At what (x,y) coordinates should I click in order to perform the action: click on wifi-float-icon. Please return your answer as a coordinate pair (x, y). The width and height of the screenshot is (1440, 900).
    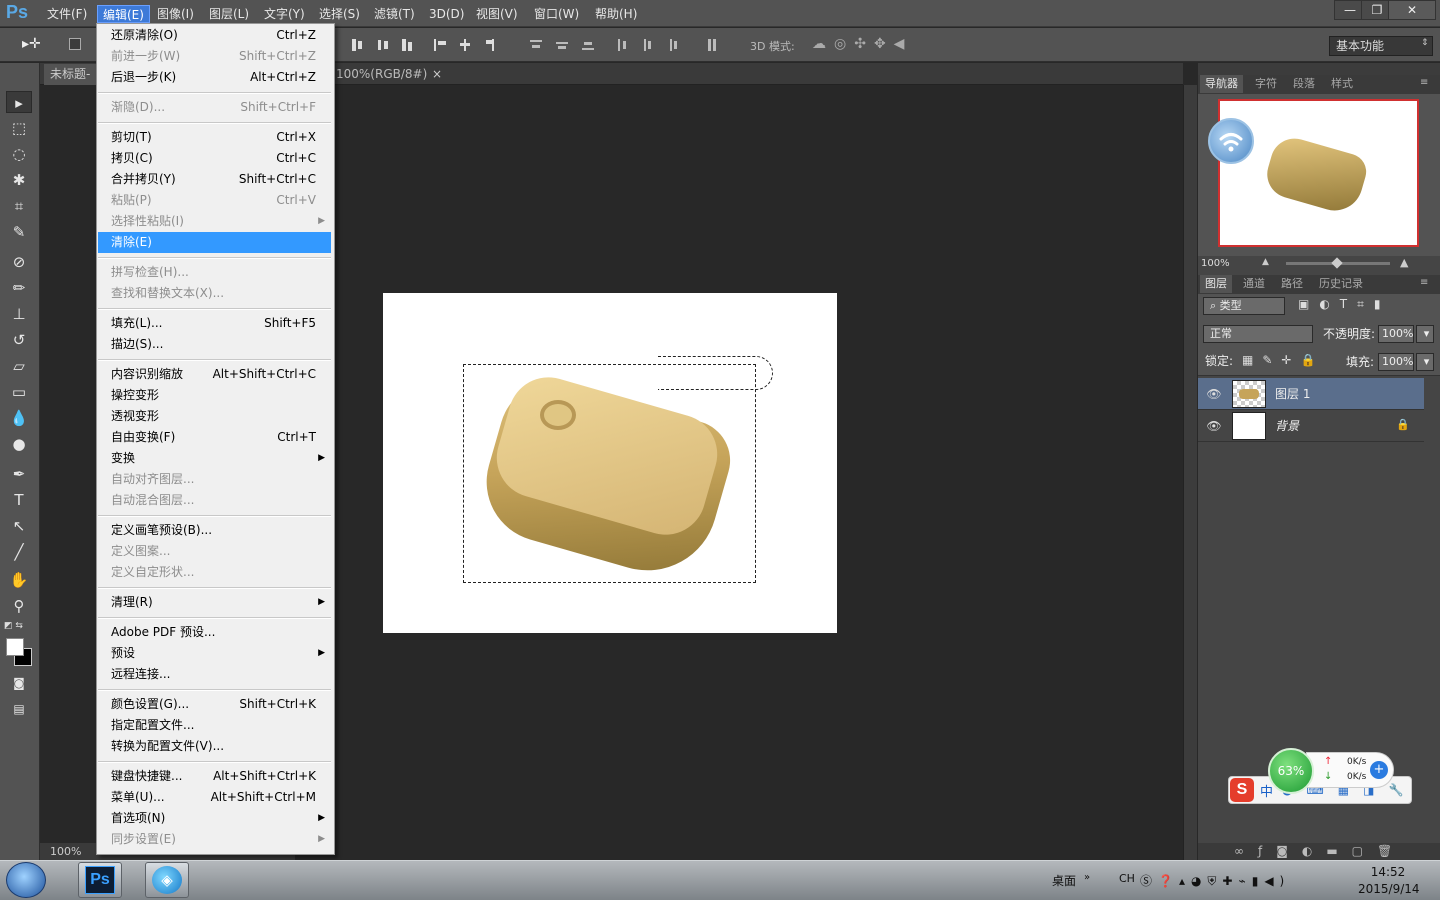
    Looking at the image, I should click on (1231, 141).